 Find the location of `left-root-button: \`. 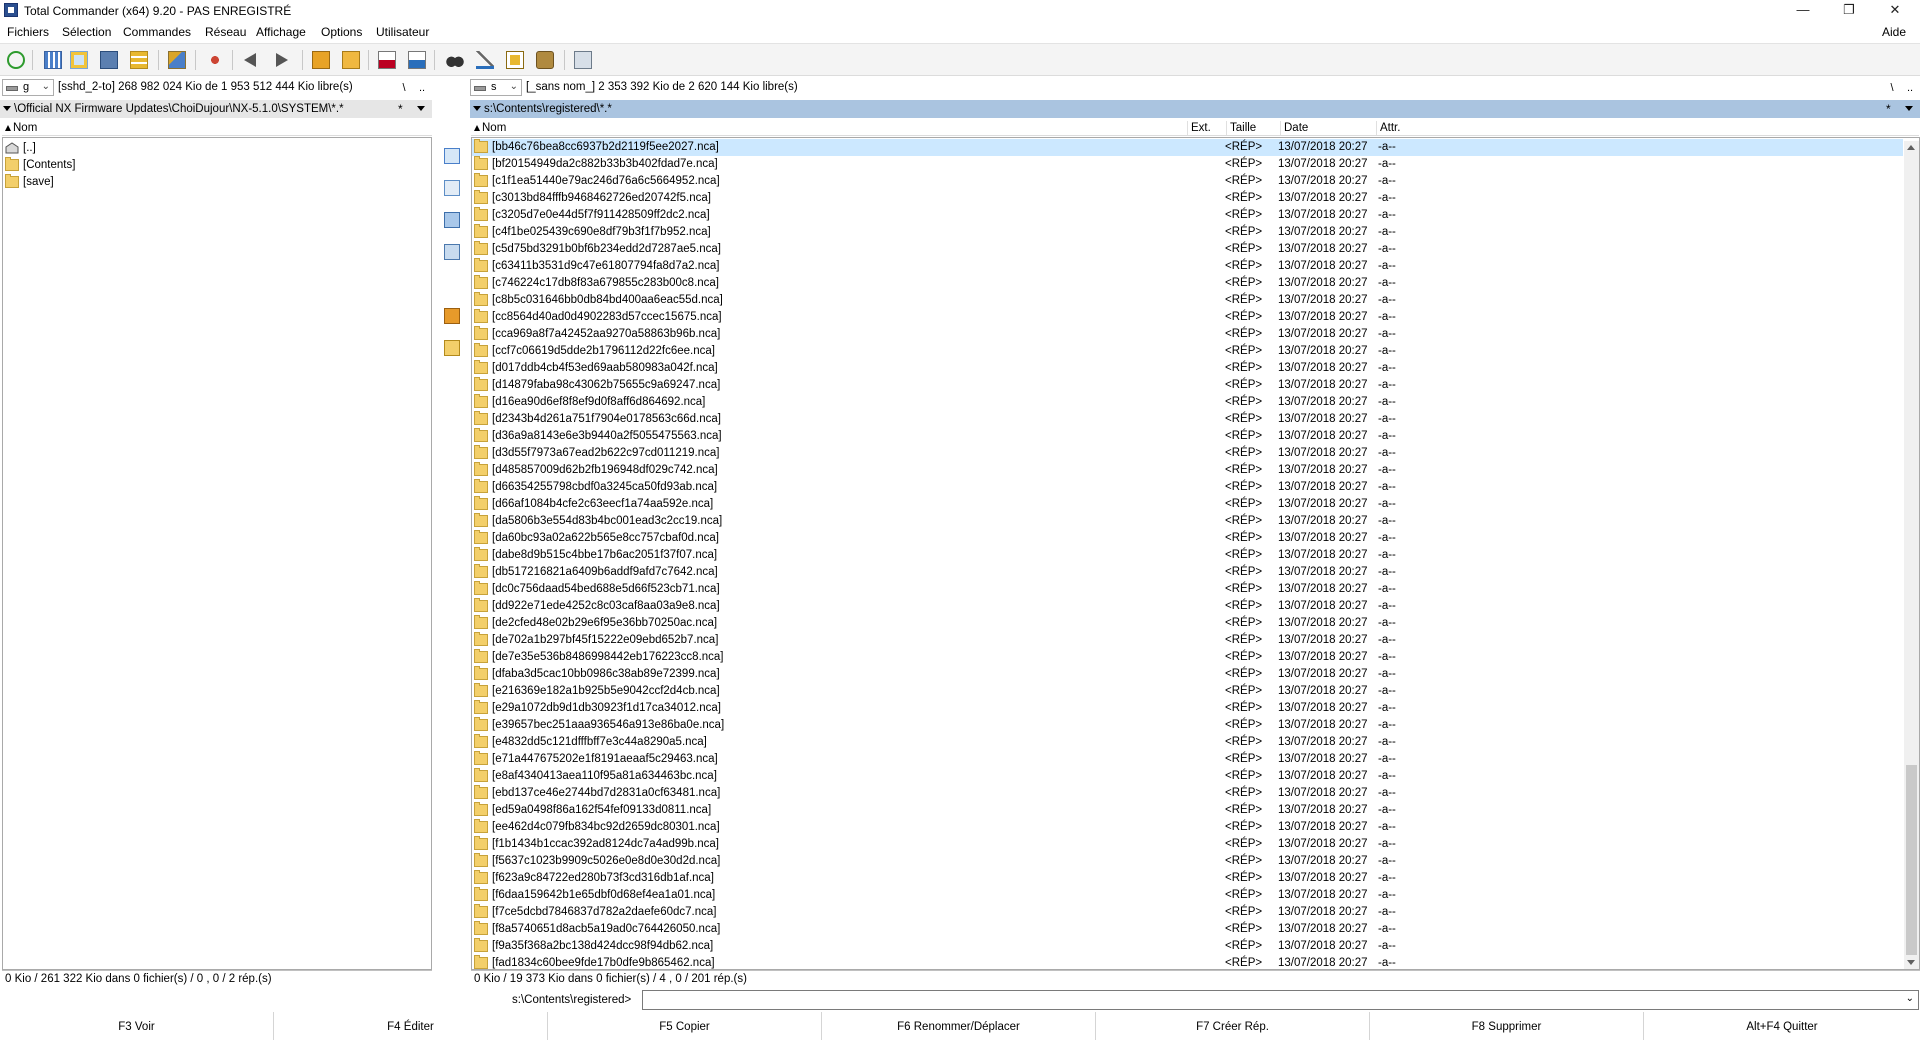

left-root-button: \ is located at coordinates (404, 88).